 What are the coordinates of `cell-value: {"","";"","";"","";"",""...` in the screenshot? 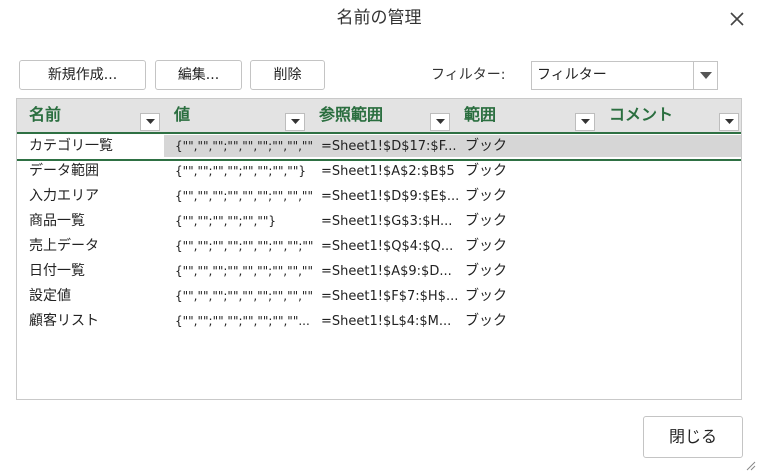 It's located at (242, 321).